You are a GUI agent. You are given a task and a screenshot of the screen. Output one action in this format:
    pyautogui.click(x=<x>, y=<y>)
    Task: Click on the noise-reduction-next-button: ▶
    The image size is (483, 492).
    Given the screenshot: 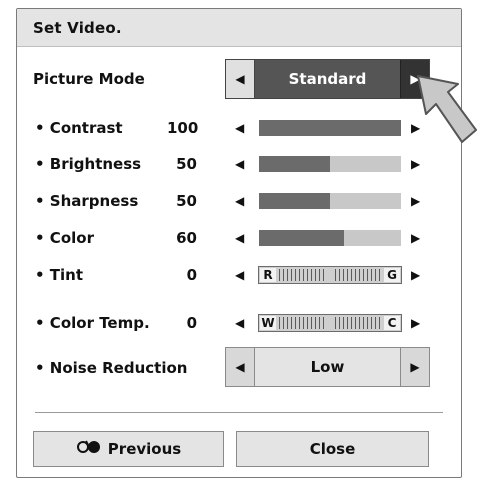 What is the action you would take?
    pyautogui.click(x=414, y=367)
    